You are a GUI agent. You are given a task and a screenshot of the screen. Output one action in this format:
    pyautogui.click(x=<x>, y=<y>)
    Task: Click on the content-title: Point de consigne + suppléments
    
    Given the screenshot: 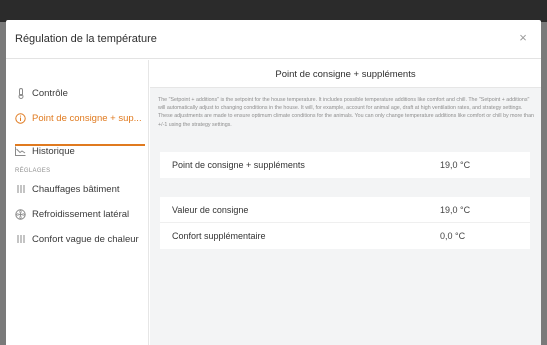 What is the action you would take?
    pyautogui.click(x=345, y=74)
    